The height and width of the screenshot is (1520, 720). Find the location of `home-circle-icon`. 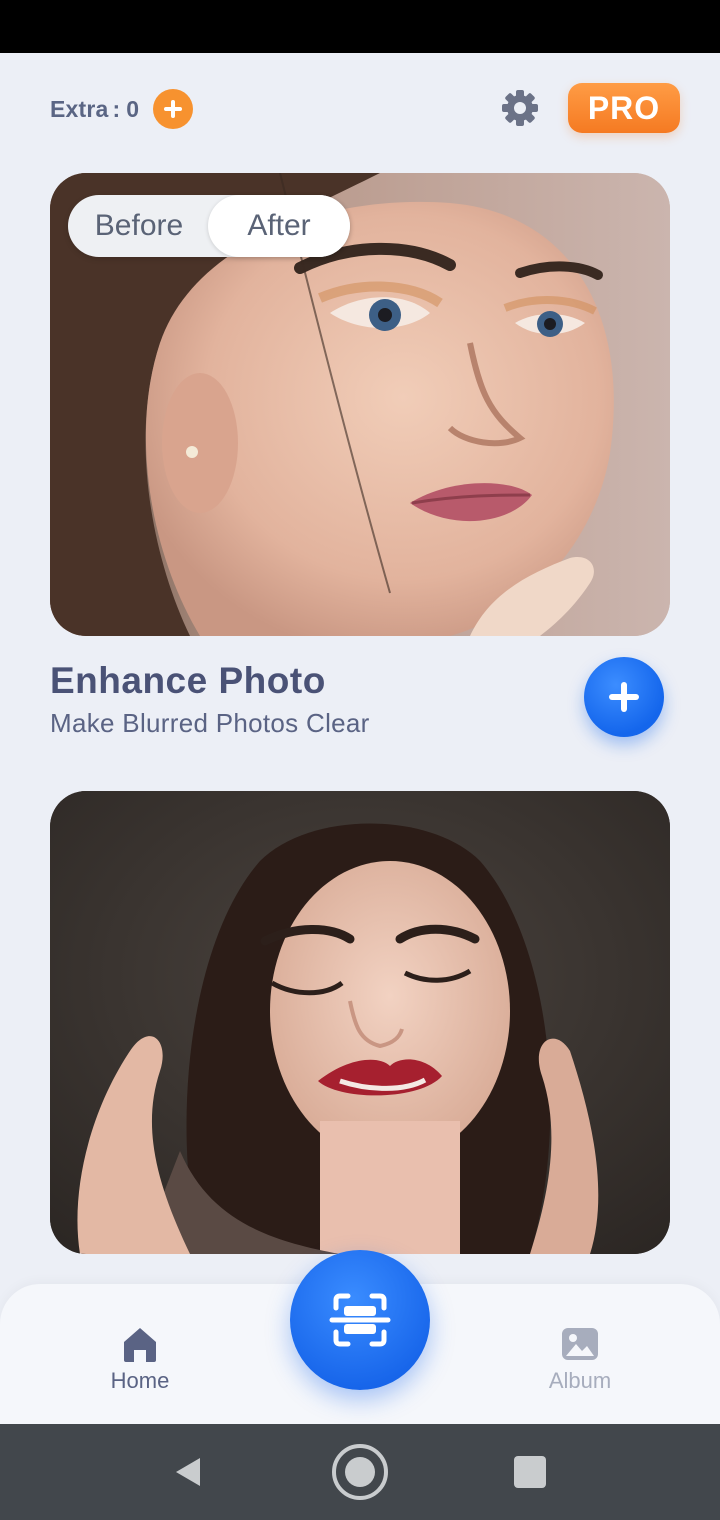

home-circle-icon is located at coordinates (360, 1472).